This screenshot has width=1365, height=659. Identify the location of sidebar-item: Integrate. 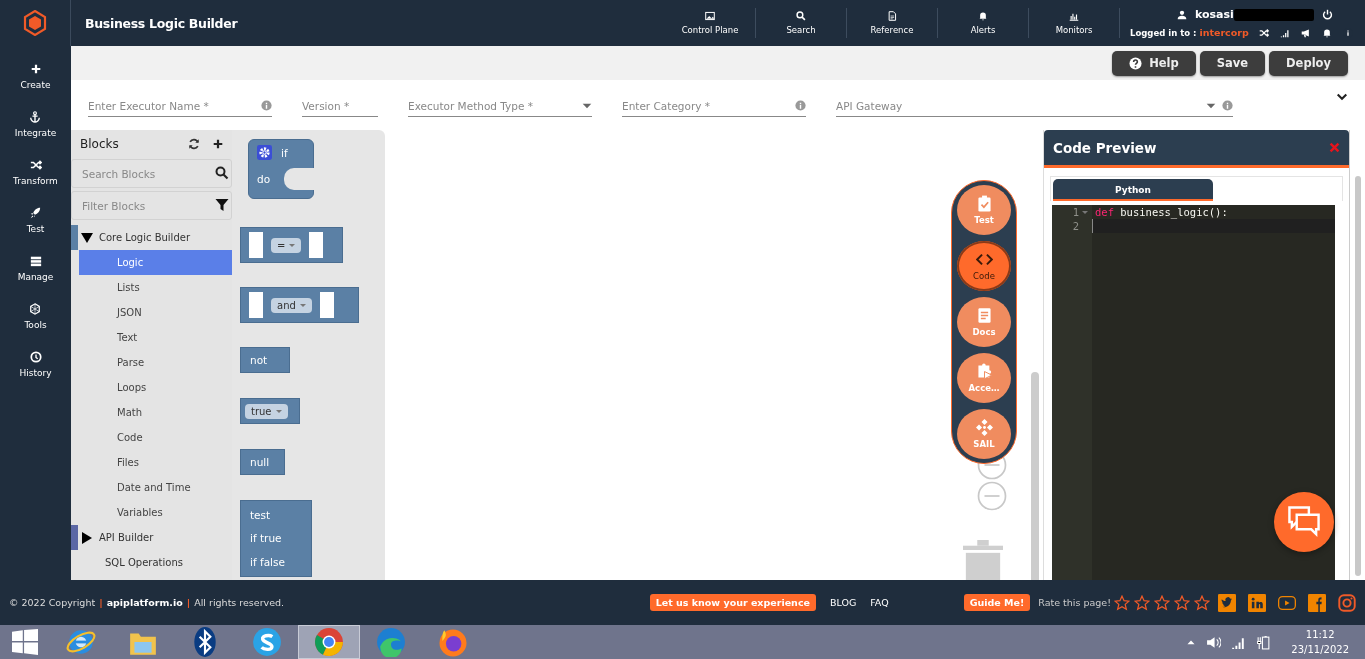
(35, 126).